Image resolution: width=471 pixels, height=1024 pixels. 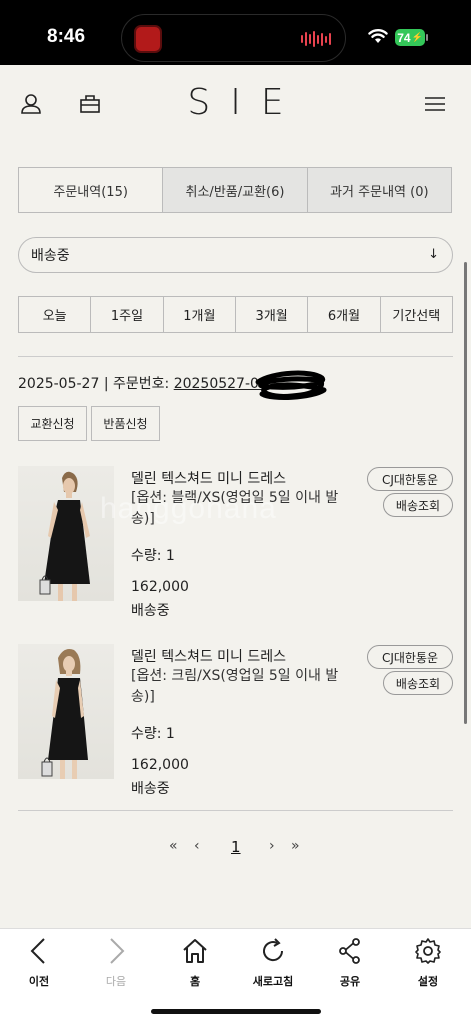 What do you see at coordinates (59, 384) in the screenshot?
I see `order-date: 2025-05-27` at bounding box center [59, 384].